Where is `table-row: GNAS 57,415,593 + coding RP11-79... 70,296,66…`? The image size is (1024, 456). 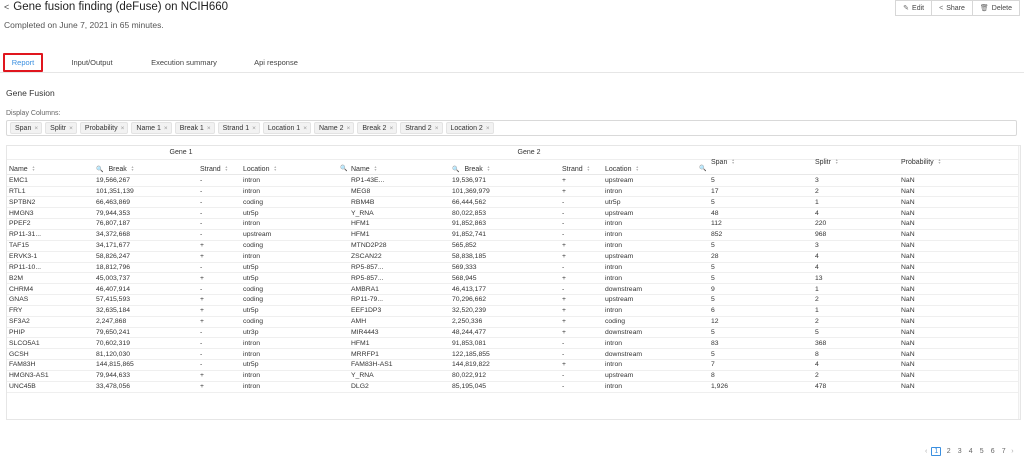
table-row: GNAS 57,415,593 + coding RP11-79... 70,296,66… is located at coordinates (513, 300).